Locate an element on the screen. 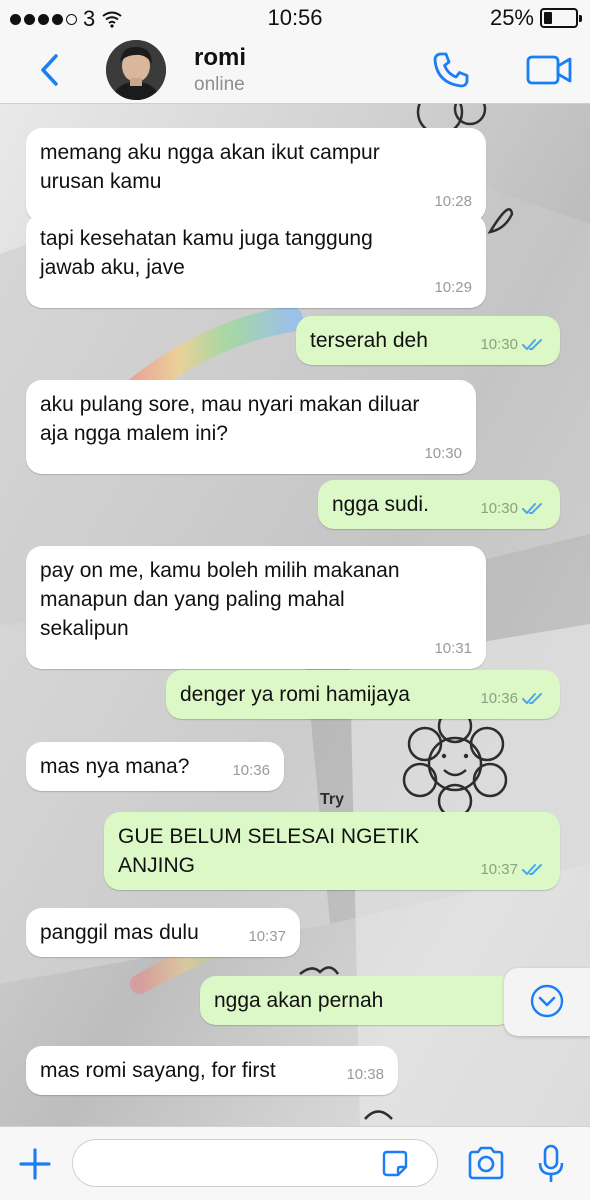  message-text: aja ngga malem ini? is located at coordinates (134, 433).